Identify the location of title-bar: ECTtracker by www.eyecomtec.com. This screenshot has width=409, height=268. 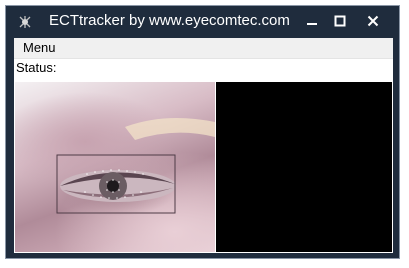
(202, 21).